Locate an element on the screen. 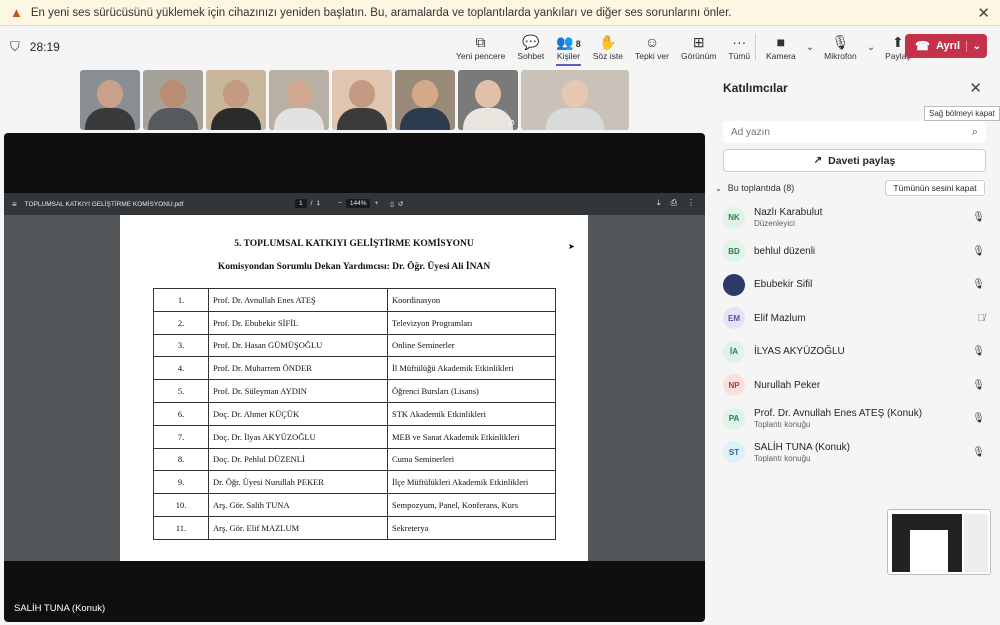  participant-item: İA İLYAS AKYÜZOĞLU 🎙 is located at coordinates (858, 352).